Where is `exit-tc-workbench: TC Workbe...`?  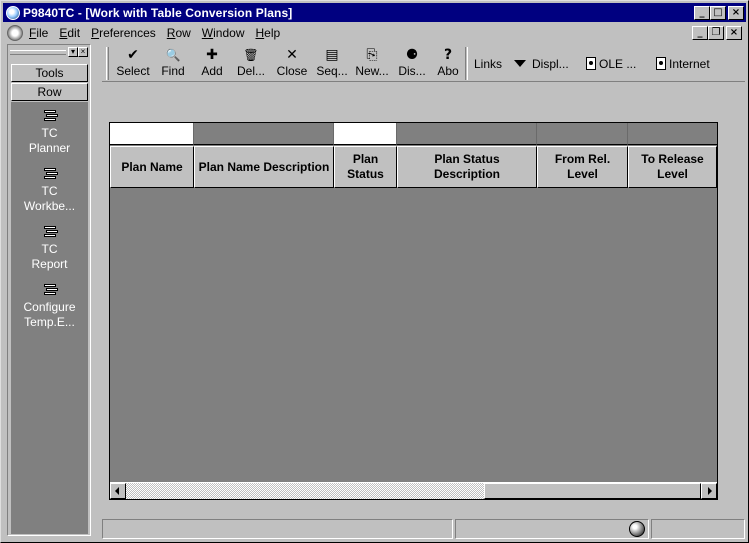 exit-tc-workbench: TC Workbe... is located at coordinates (49, 191).